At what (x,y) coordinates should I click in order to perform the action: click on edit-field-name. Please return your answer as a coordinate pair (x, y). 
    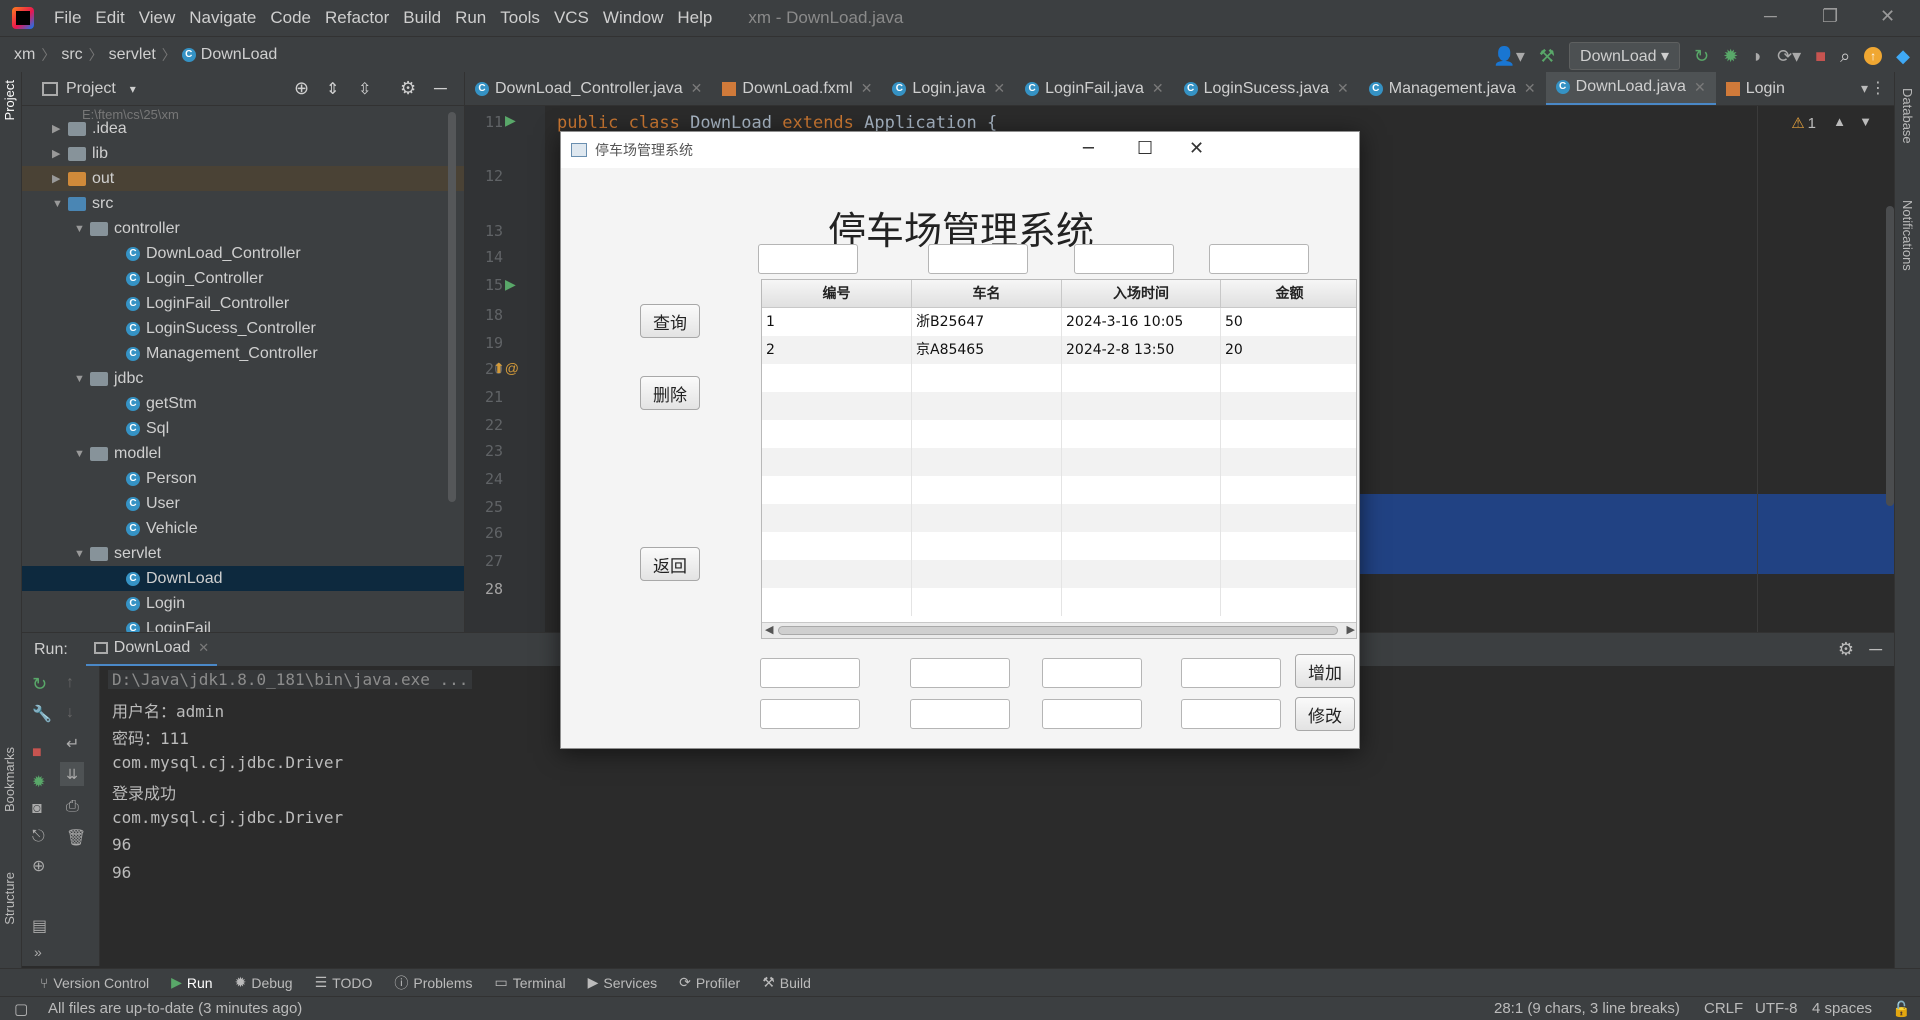
    Looking at the image, I should click on (960, 714).